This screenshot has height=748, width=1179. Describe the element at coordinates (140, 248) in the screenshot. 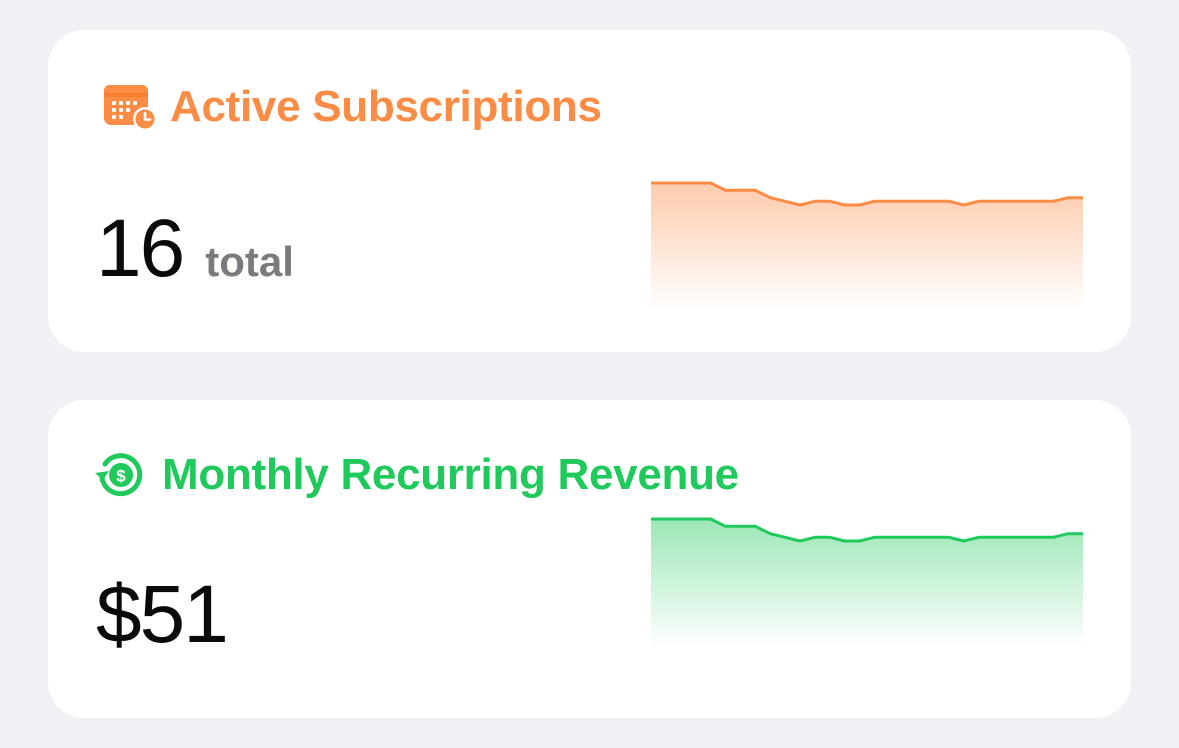

I see `metric-value: 16` at that location.